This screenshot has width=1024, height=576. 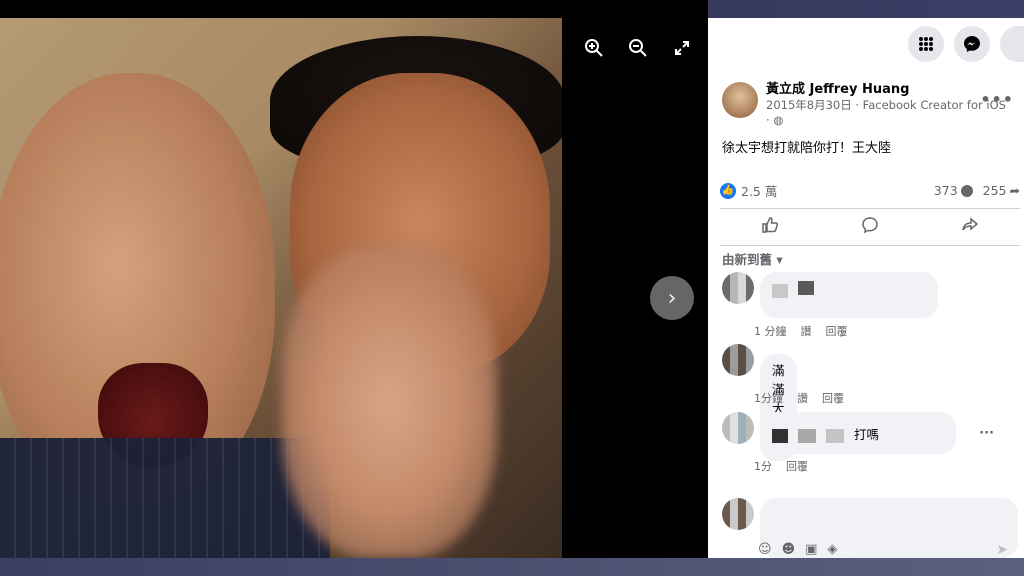 I want to click on more-options-icon: •••, so click(x=997, y=99).